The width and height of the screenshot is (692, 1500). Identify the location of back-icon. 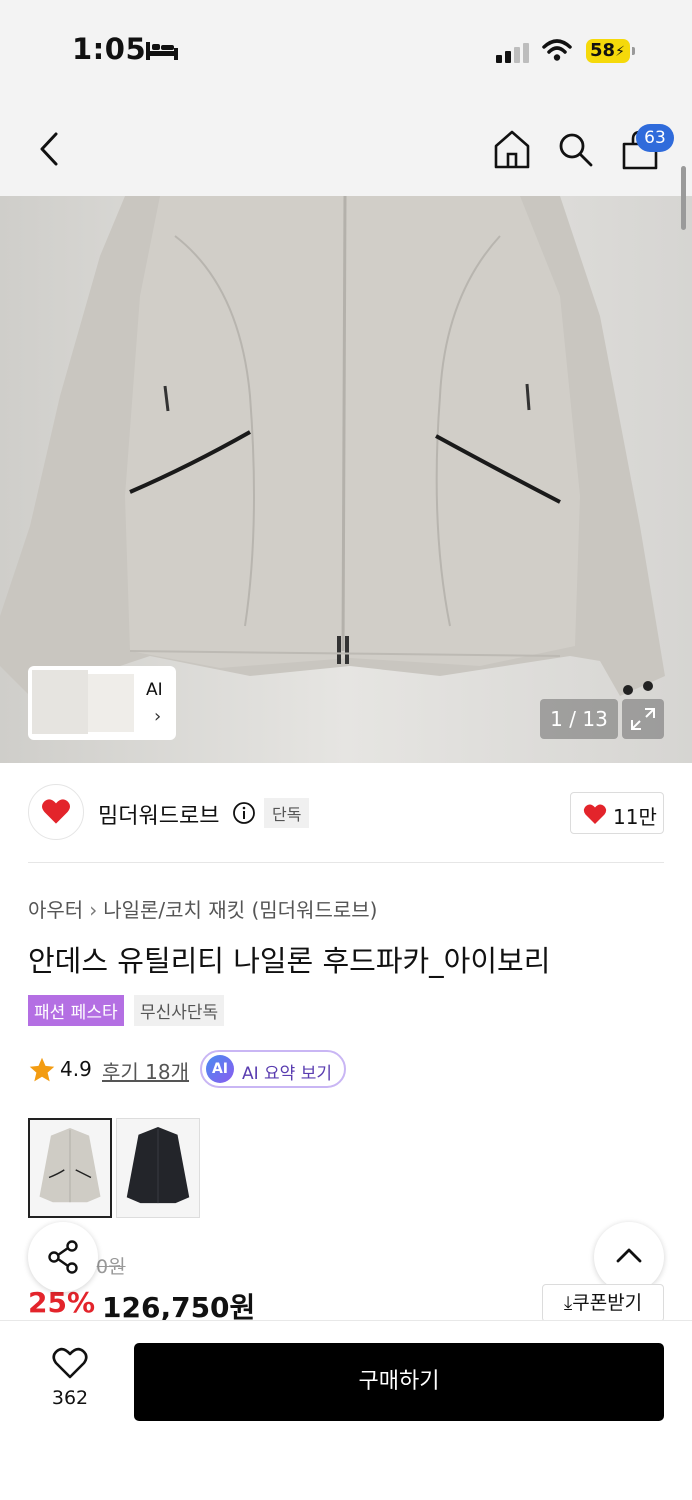
(50, 149).